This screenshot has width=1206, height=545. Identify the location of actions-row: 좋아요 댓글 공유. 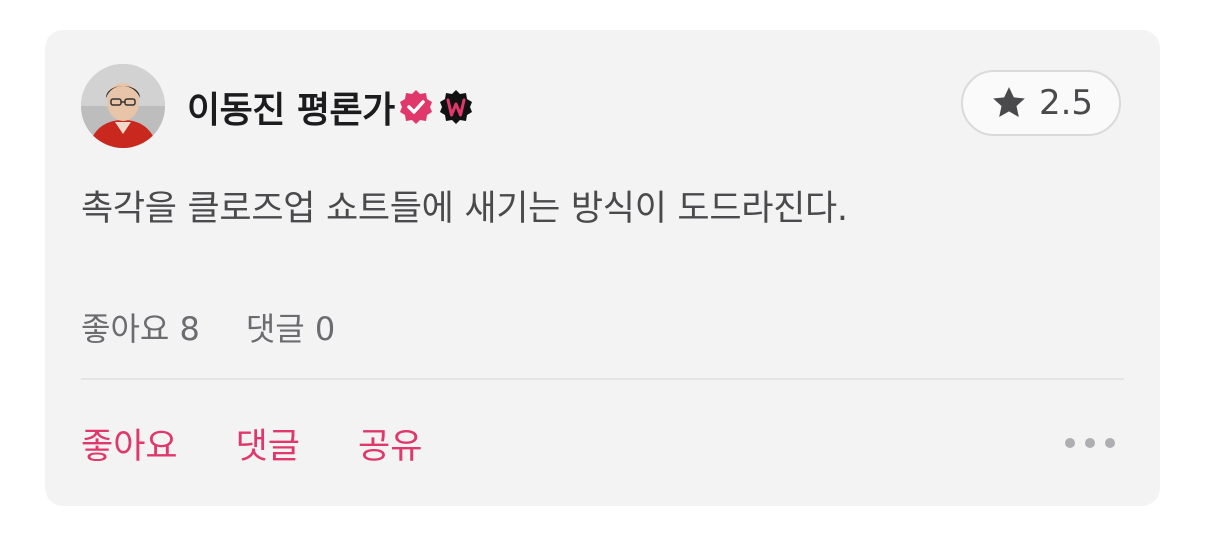
(251, 443).